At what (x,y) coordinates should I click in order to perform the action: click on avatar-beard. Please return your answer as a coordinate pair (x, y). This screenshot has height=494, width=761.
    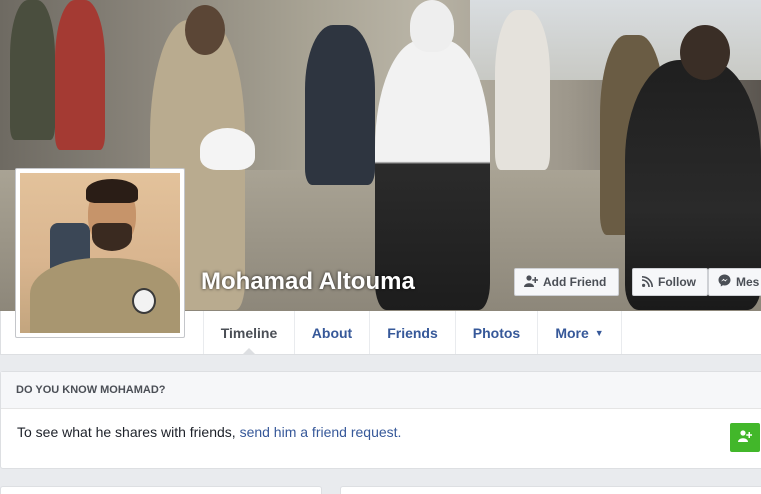
    Looking at the image, I should click on (112, 237).